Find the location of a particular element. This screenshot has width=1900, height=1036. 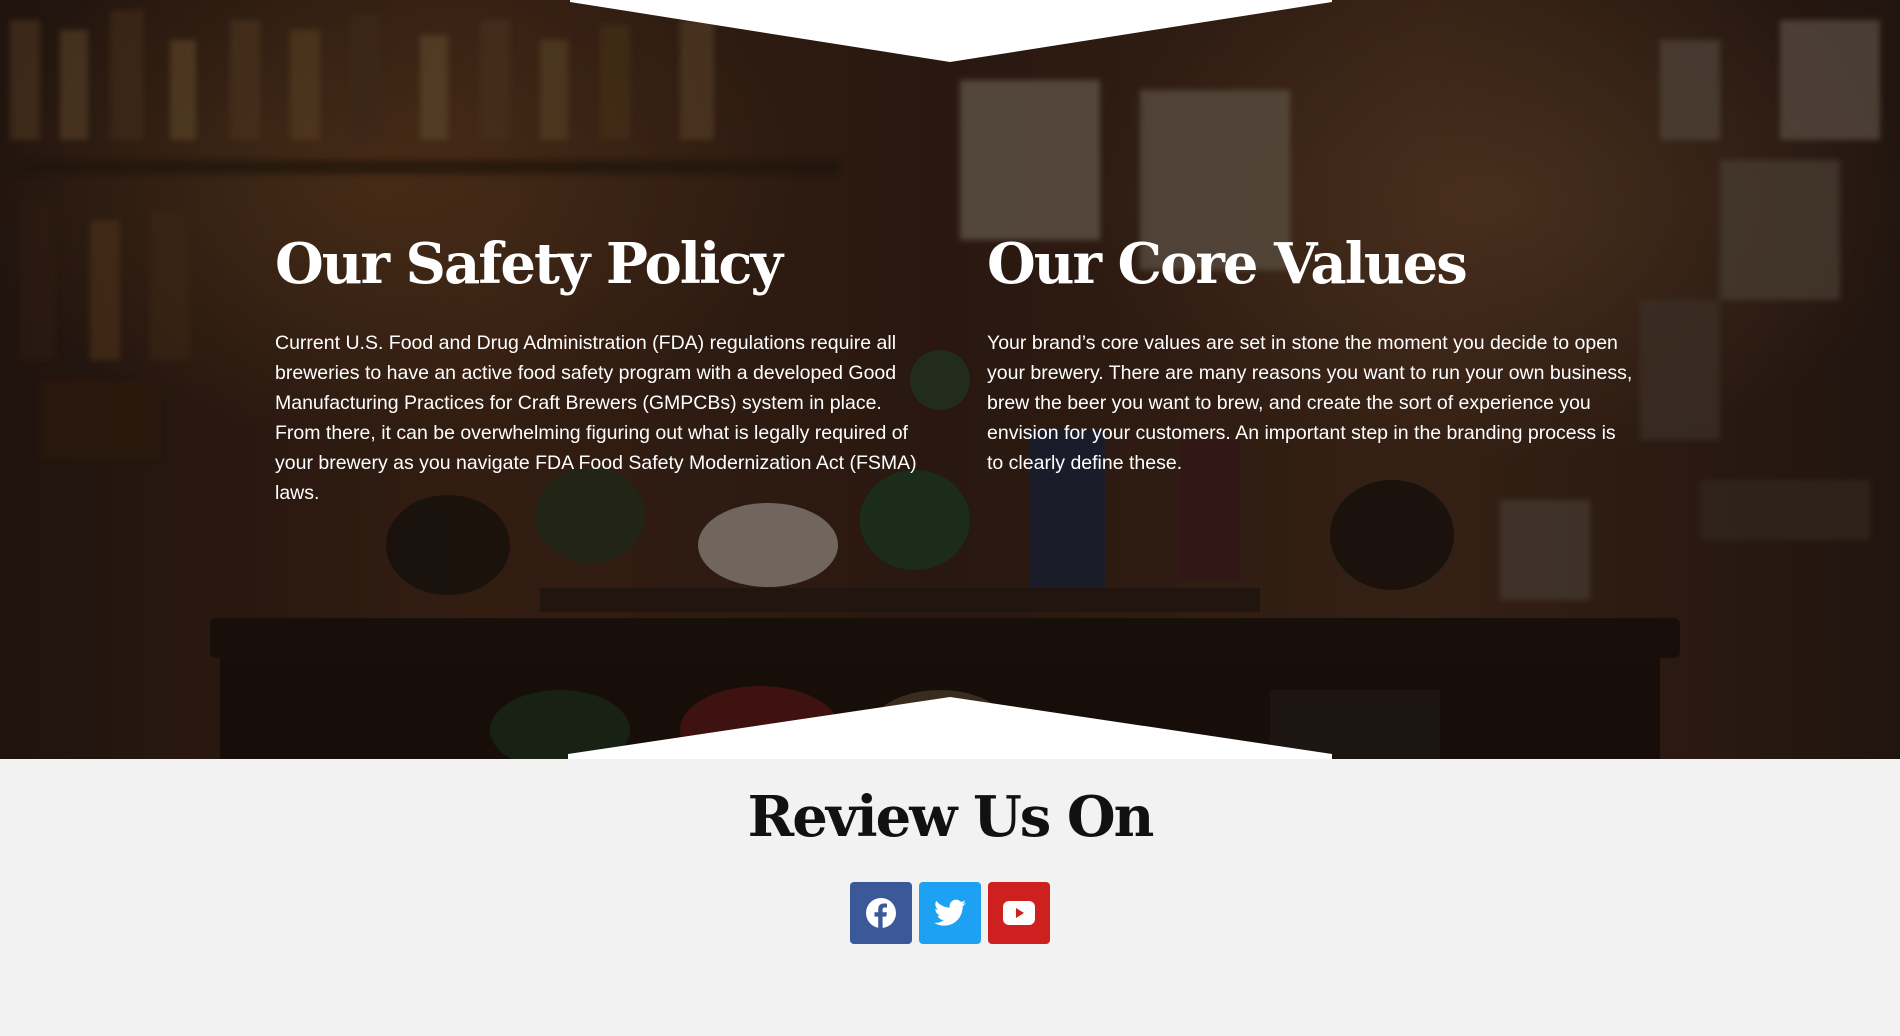

twitter-icon is located at coordinates (950, 912).